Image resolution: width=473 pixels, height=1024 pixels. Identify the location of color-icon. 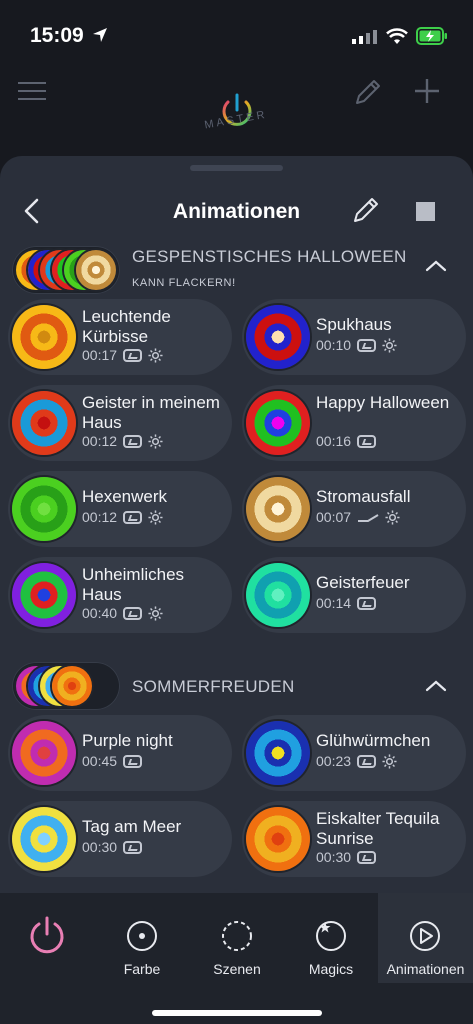
(142, 936).